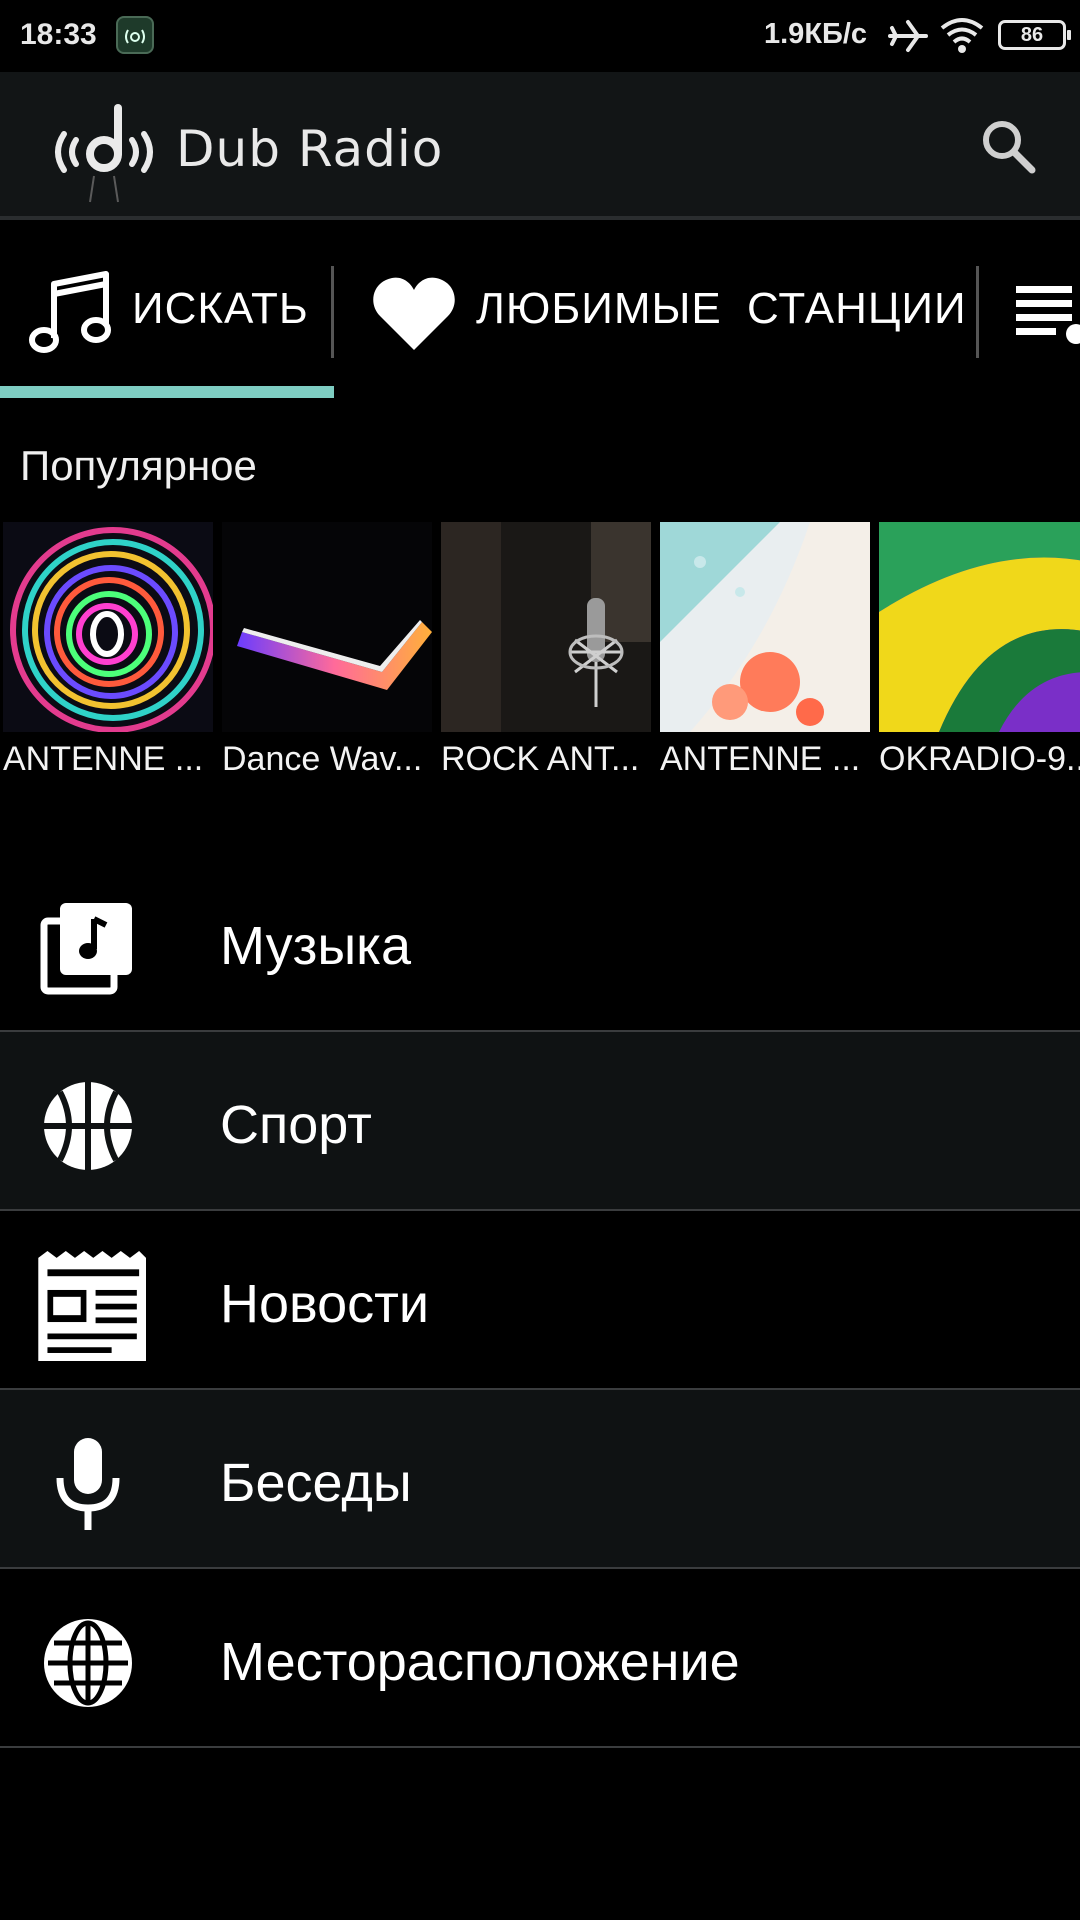  Describe the element at coordinates (104, 153) in the screenshot. I see `dub-radio-logo-icon` at that location.